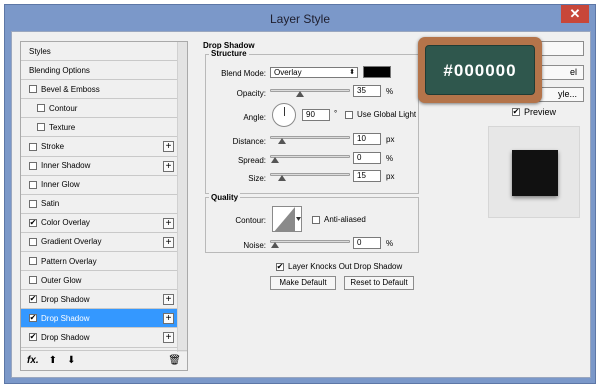  What do you see at coordinates (65, 337) in the screenshot?
I see `sidebar-item-label: Drop Shadow` at bounding box center [65, 337].